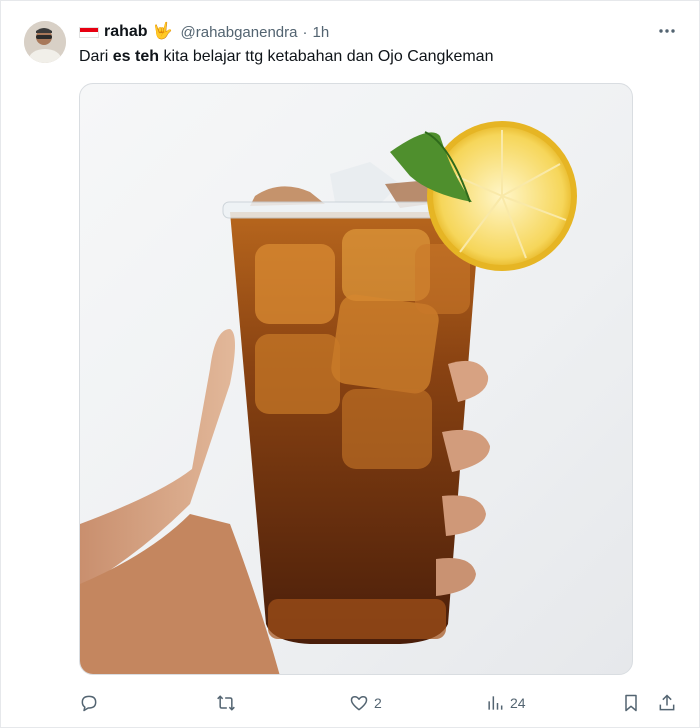  What do you see at coordinates (320, 32) in the screenshot?
I see `tweet-time: 1h` at bounding box center [320, 32].